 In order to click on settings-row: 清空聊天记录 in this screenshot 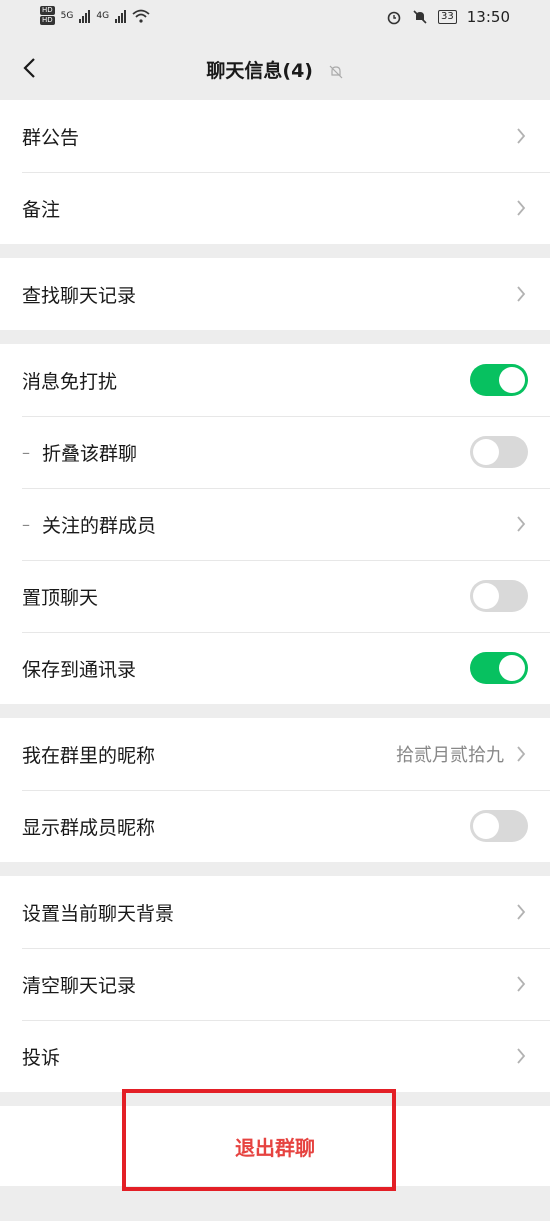, I will do `click(275, 984)`.